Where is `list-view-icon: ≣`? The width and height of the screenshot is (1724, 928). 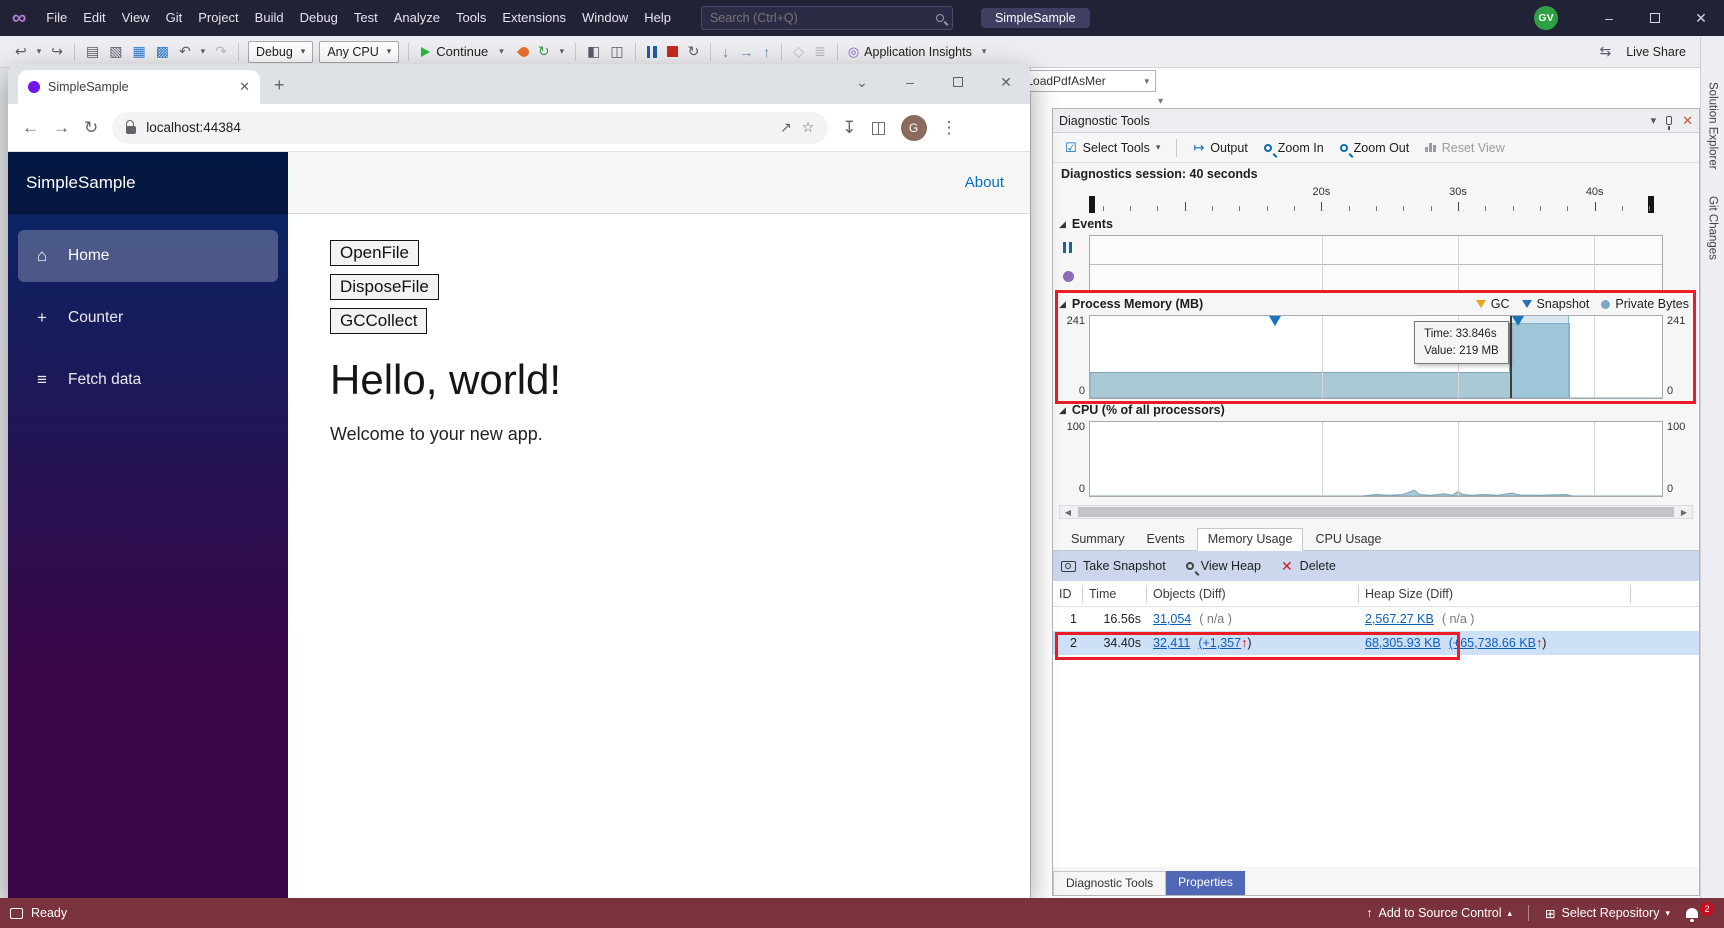
list-view-icon: ≣ is located at coordinates (820, 51).